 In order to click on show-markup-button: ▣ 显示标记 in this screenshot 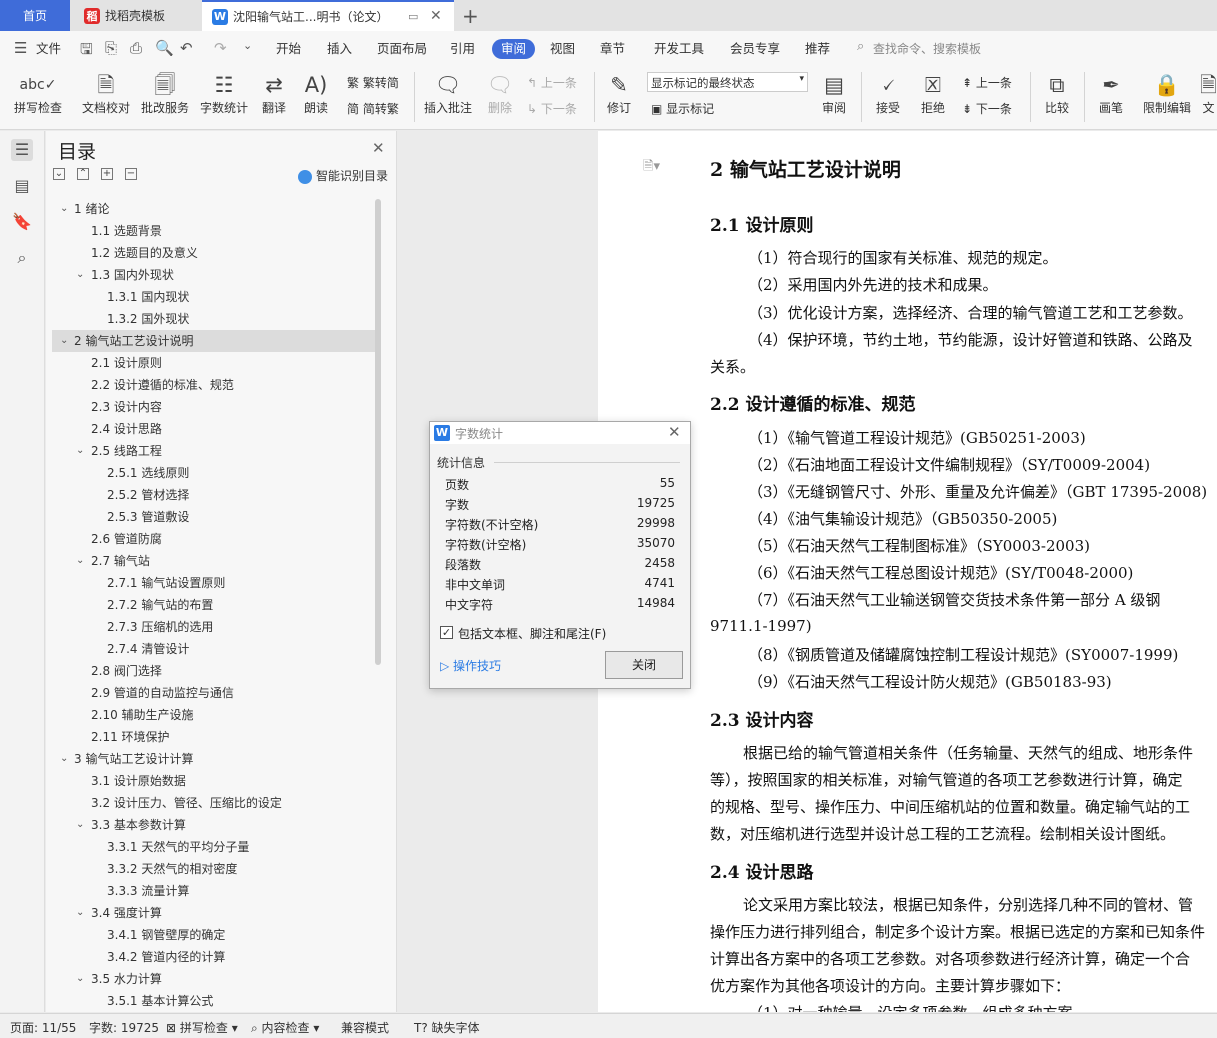, I will do `click(682, 108)`.